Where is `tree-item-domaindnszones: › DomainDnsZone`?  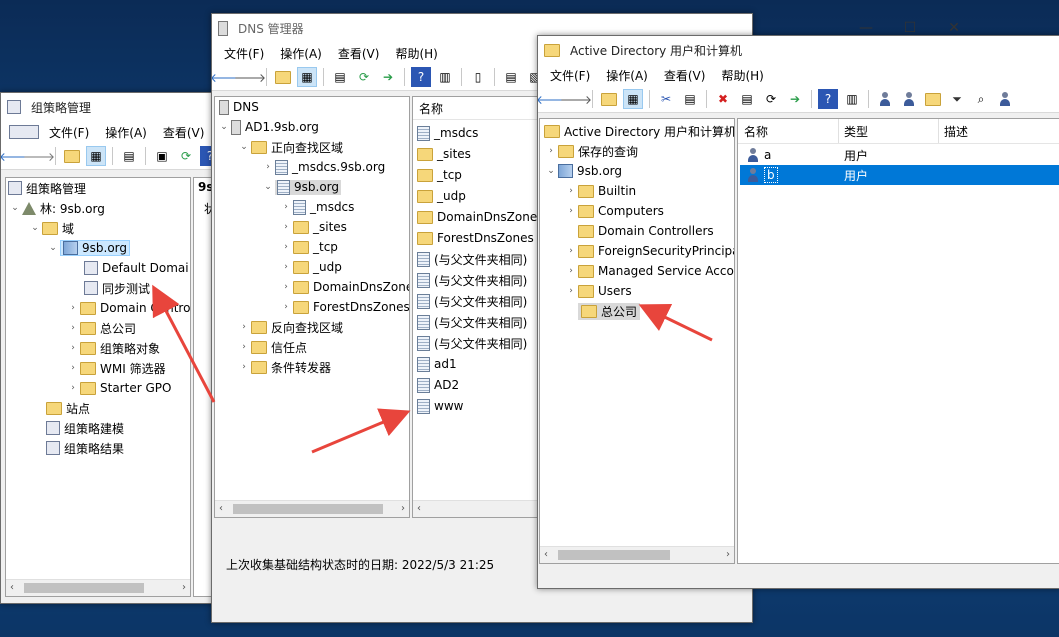 tree-item-domaindnszones: › DomainDnsZone is located at coordinates (344, 287).